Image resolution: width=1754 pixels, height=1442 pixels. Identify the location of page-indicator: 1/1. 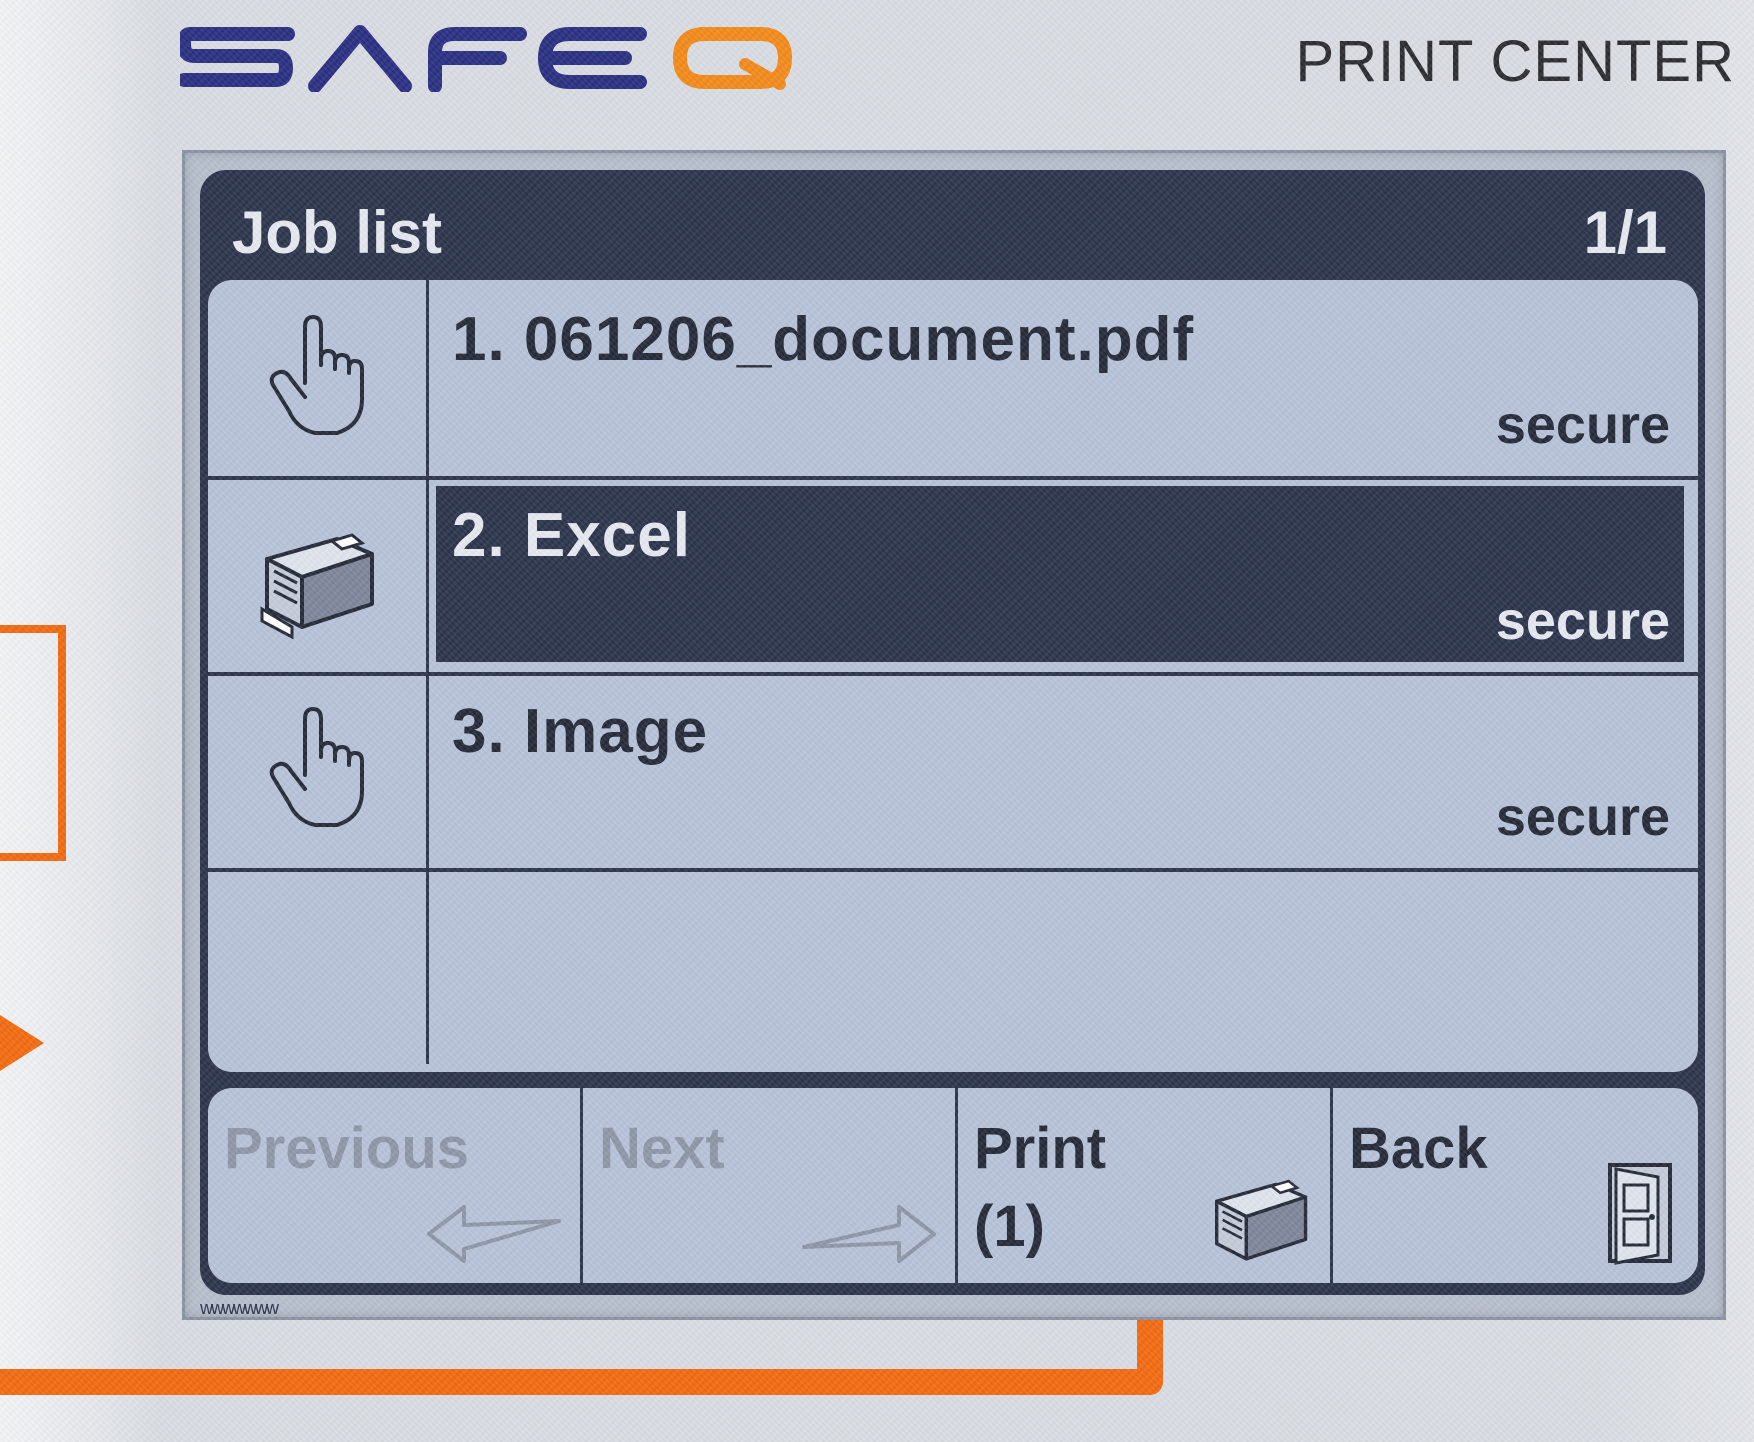
(1625, 232).